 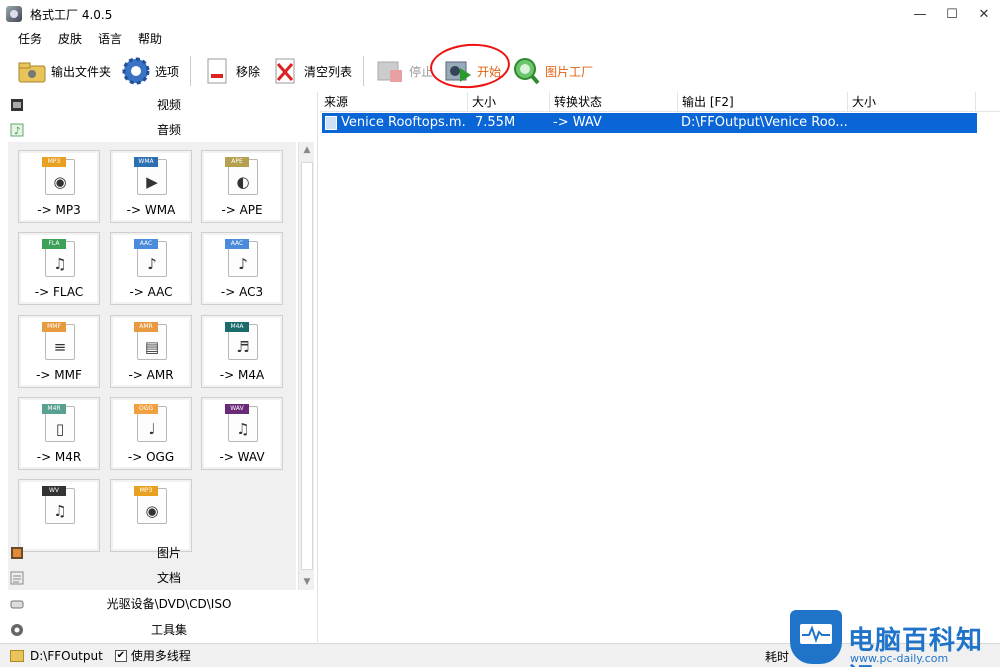 What do you see at coordinates (311, 71) in the screenshot?
I see `clear-list-button: 清空列表` at bounding box center [311, 71].